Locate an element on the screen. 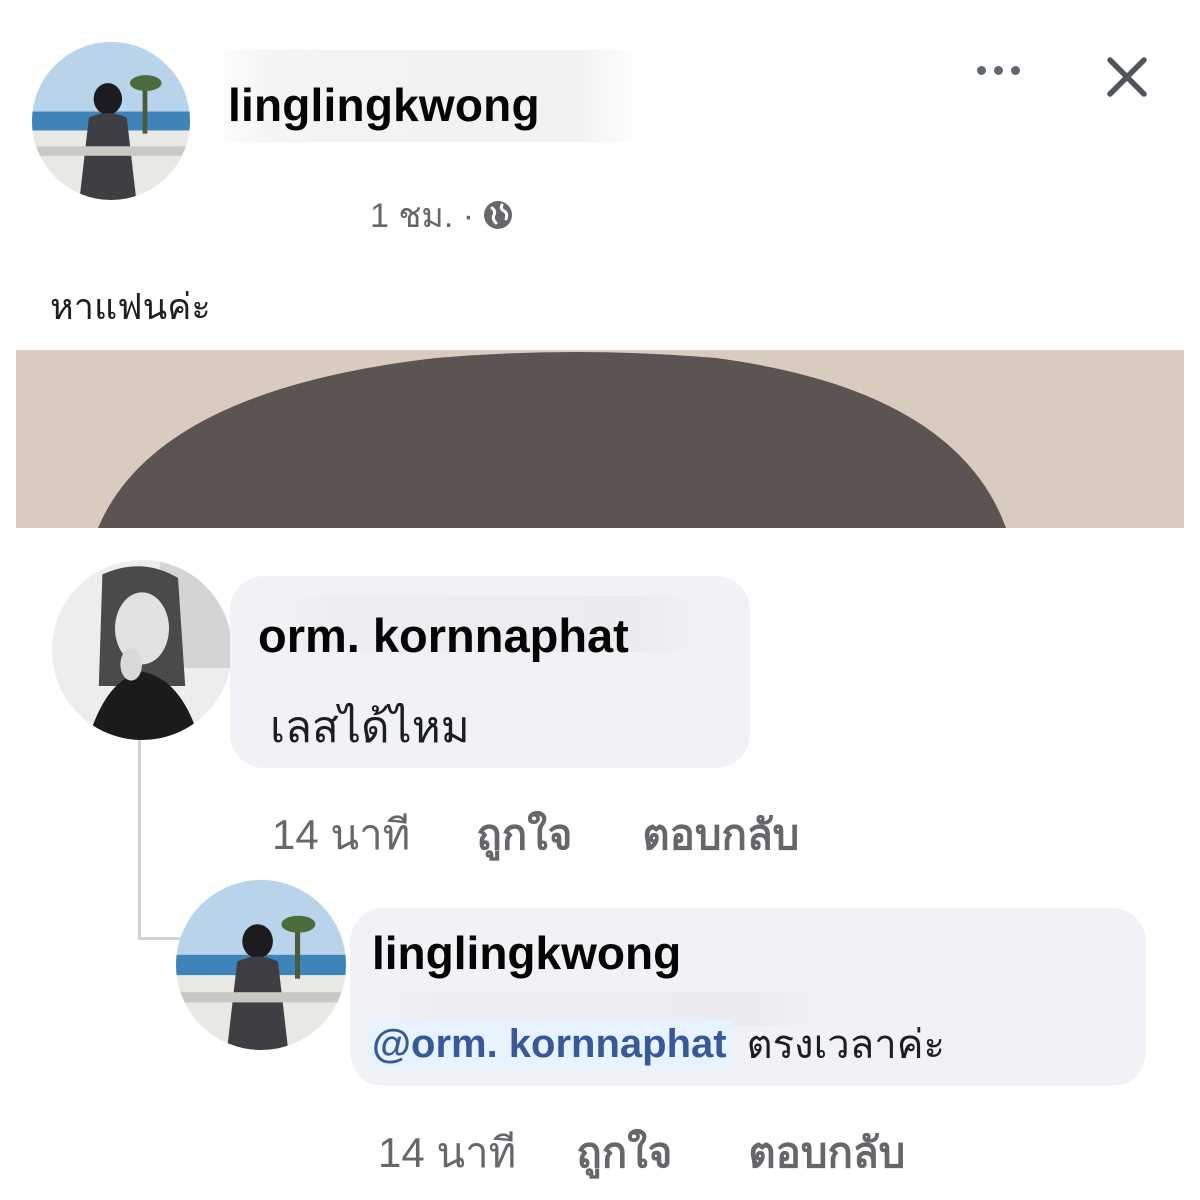  post-meta: 1 ชม. · is located at coordinates (442, 215).